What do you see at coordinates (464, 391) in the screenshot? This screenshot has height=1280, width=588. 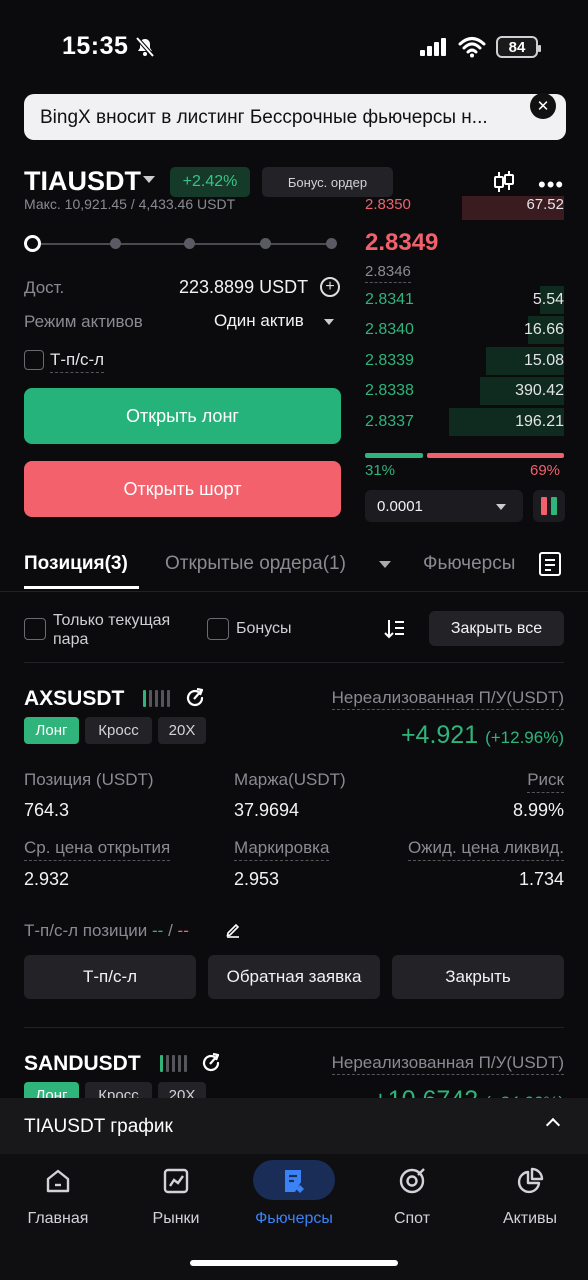 I see `bid-row: 2.8338 390.42` at bounding box center [464, 391].